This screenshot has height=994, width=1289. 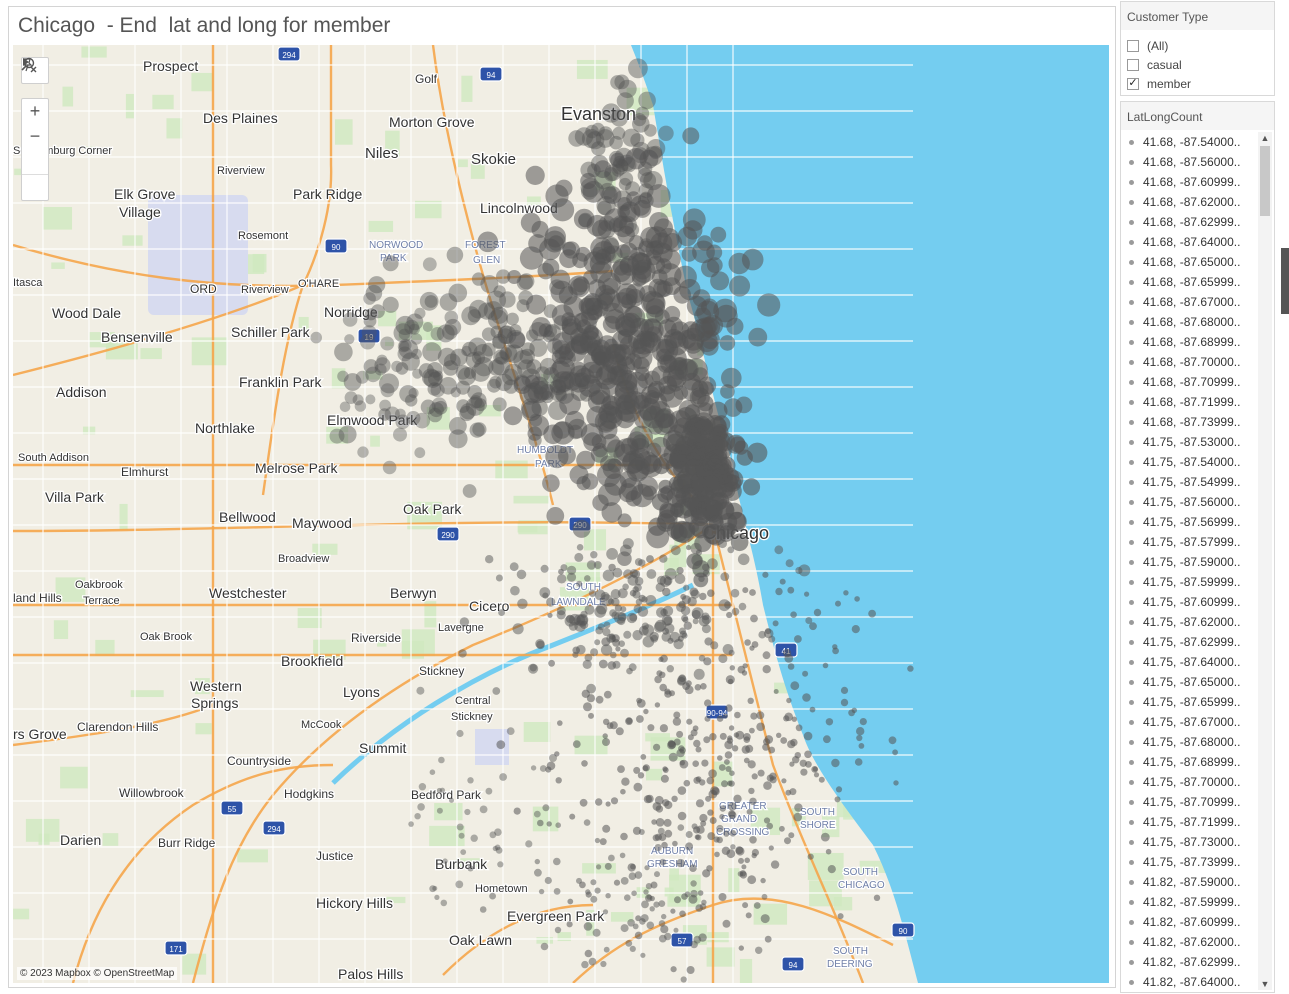 I want to click on legend-item: 41.68, -87.56000.., so click(x=1188, y=162).